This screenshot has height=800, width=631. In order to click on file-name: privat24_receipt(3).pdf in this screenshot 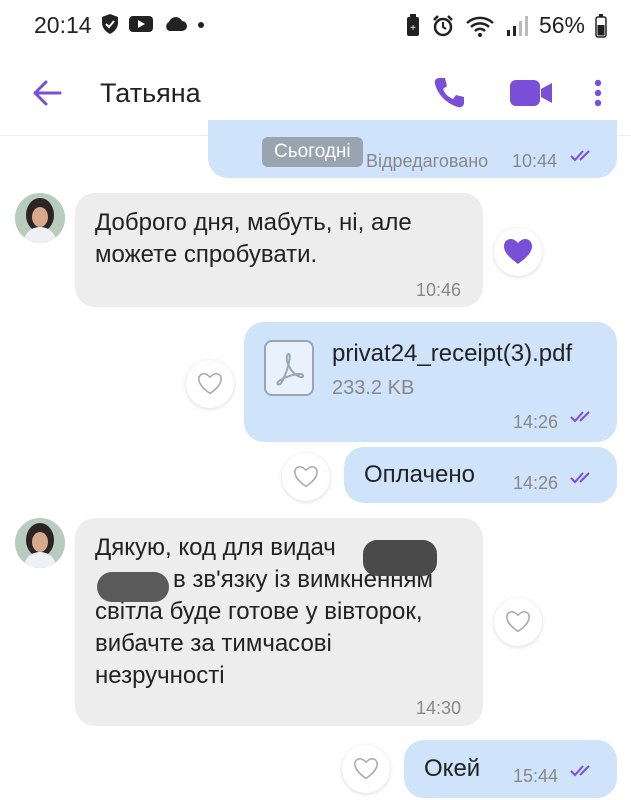, I will do `click(452, 353)`.